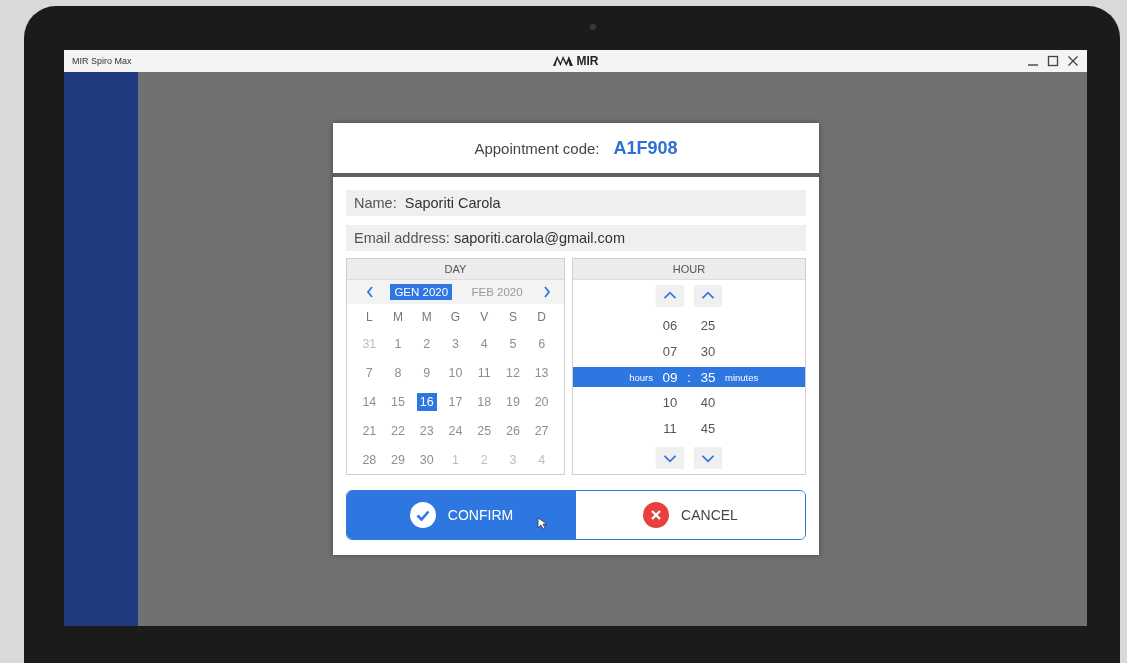  Describe the element at coordinates (422, 515) in the screenshot. I see `check-icon` at that location.